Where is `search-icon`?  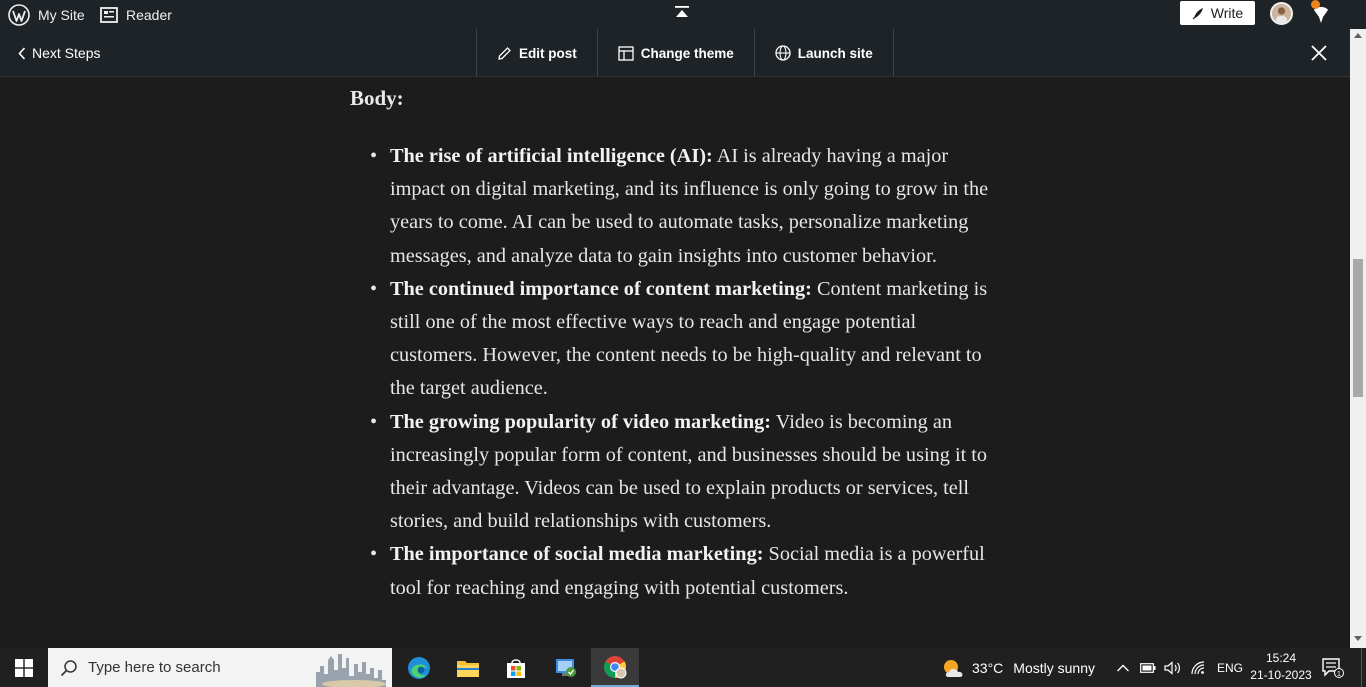 search-icon is located at coordinates (68, 667).